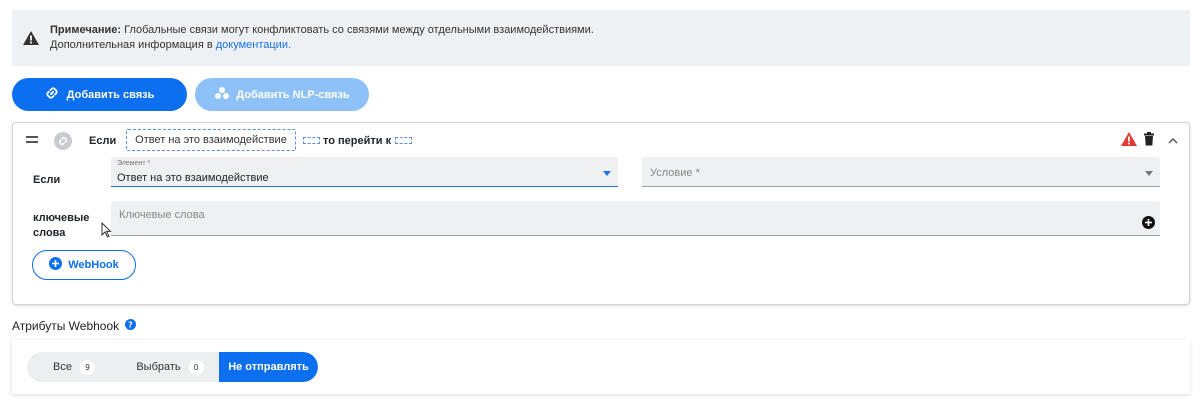 The image size is (1200, 408). I want to click on alert-icon, so click(1129, 140).